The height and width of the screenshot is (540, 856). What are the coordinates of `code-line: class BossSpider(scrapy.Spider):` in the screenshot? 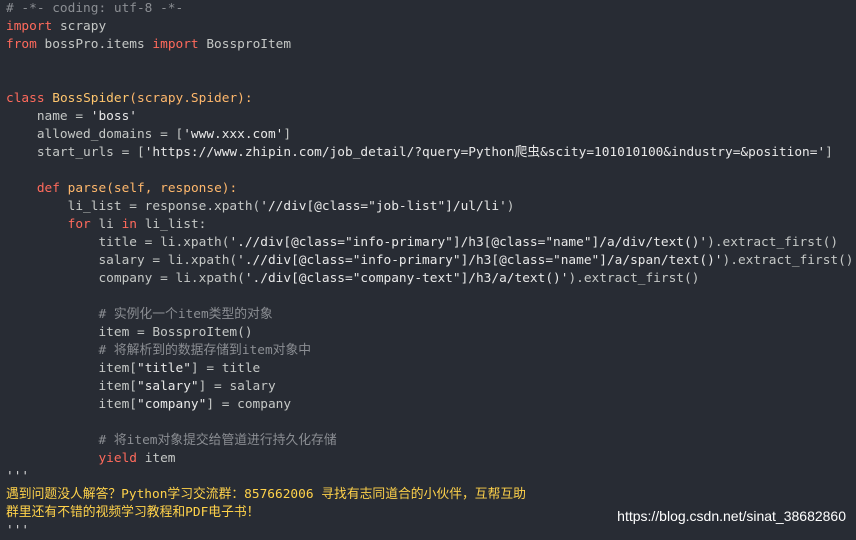 It's located at (430, 99).